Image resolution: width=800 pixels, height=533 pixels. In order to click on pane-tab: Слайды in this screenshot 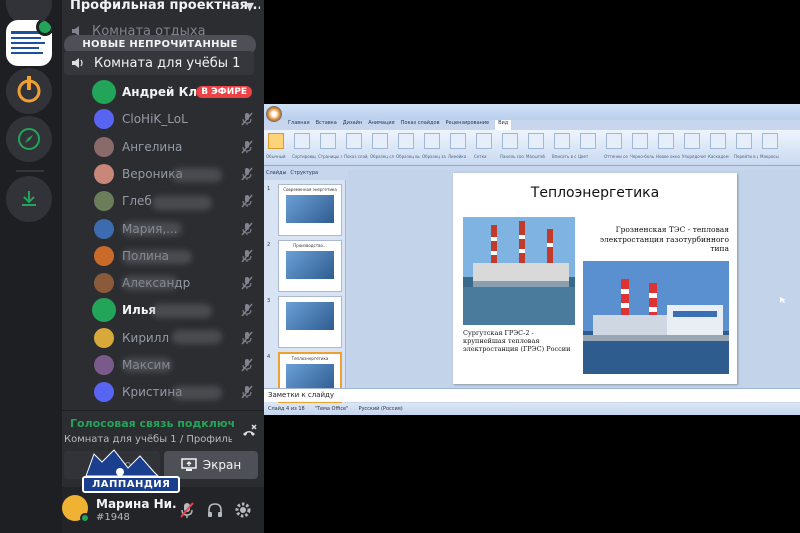, I will do `click(276, 174)`.